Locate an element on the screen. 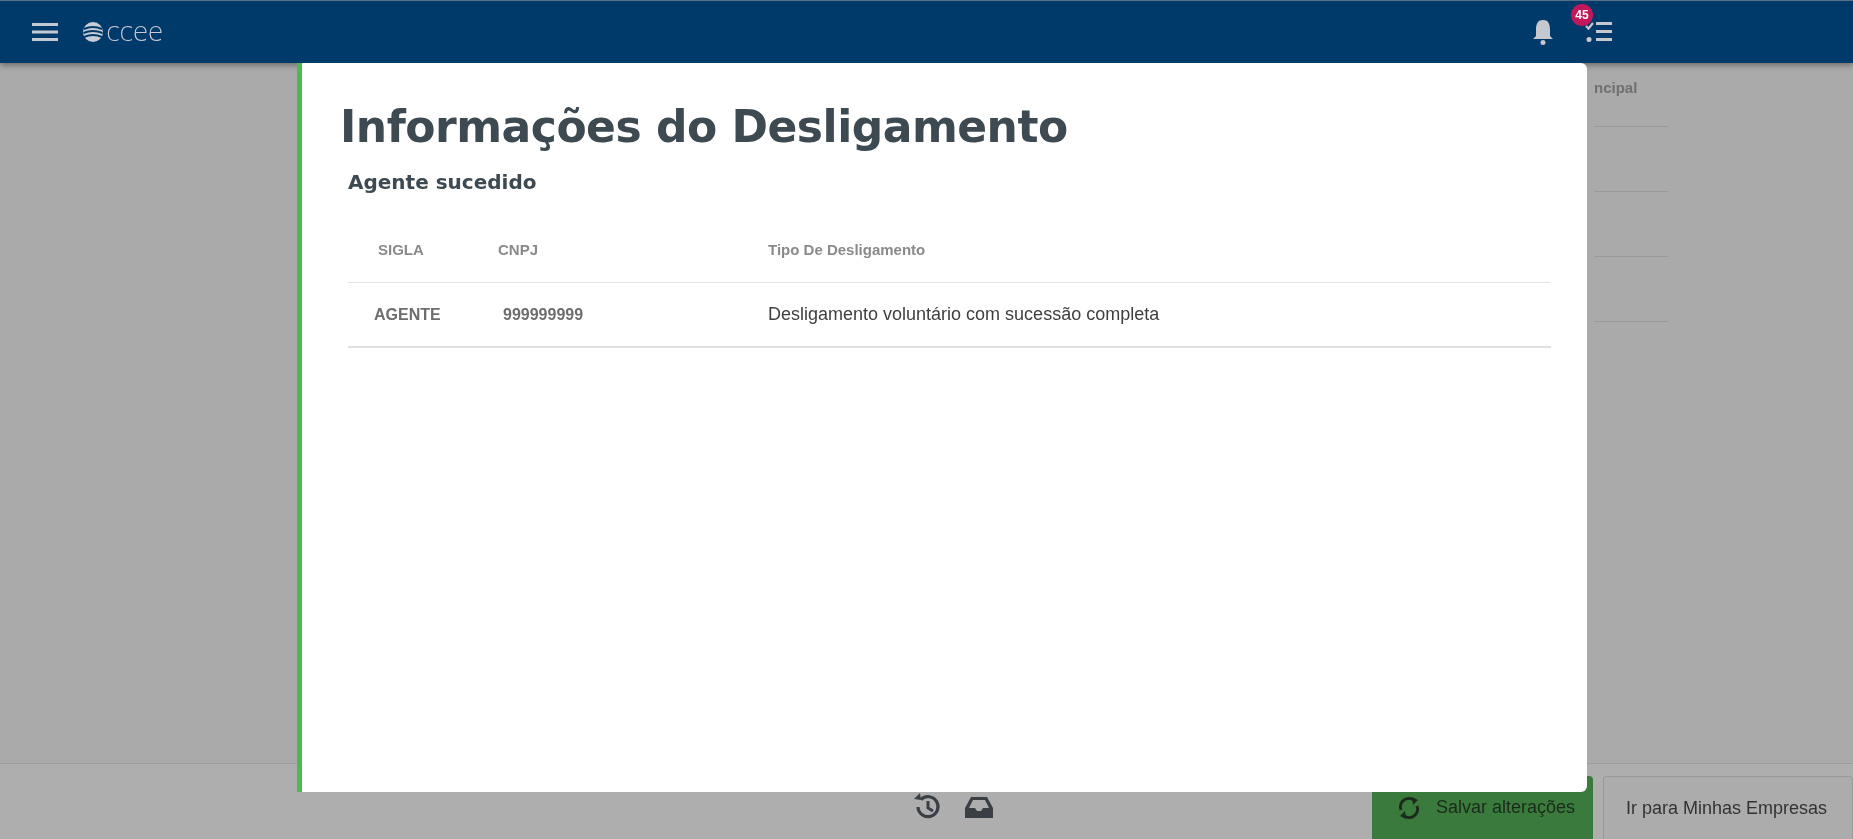 The height and width of the screenshot is (839, 1853). companies-button: Ir para Minhas Empresas is located at coordinates (1728, 807).